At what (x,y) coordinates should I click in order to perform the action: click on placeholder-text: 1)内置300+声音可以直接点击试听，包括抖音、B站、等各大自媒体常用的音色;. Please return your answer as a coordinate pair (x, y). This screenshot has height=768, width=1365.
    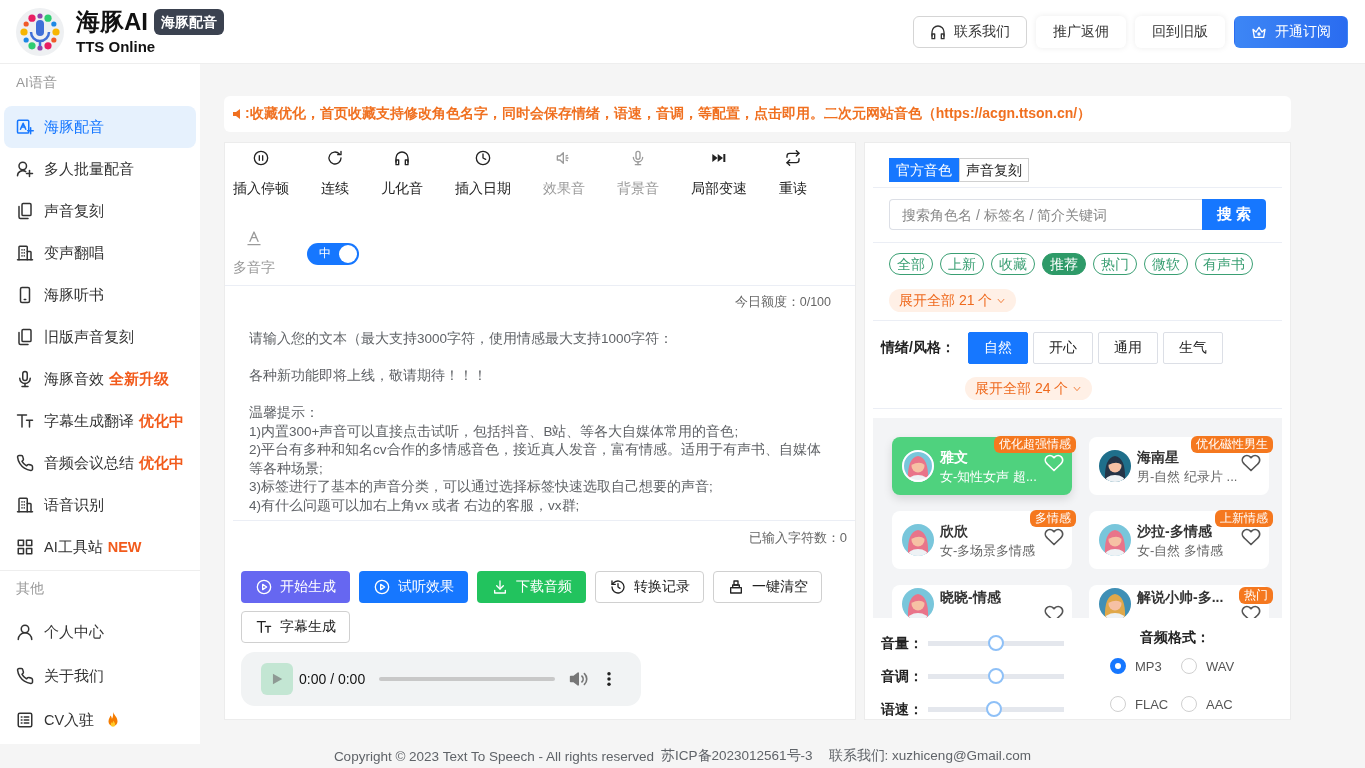
    Looking at the image, I should click on (494, 431).